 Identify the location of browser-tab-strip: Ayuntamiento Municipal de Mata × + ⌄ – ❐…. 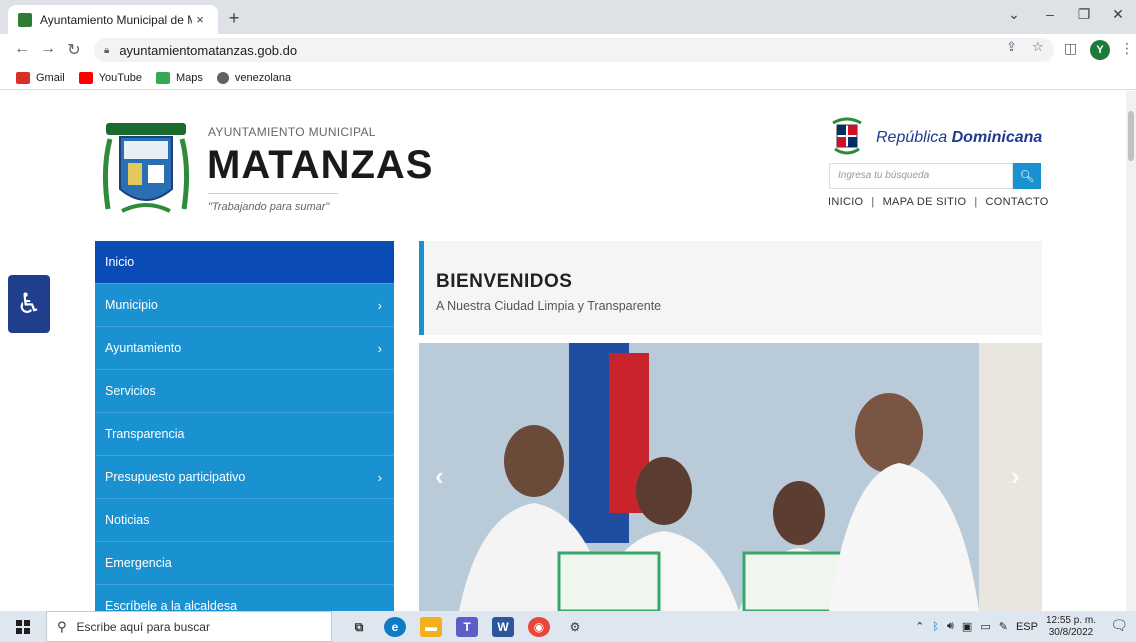
(568, 17).